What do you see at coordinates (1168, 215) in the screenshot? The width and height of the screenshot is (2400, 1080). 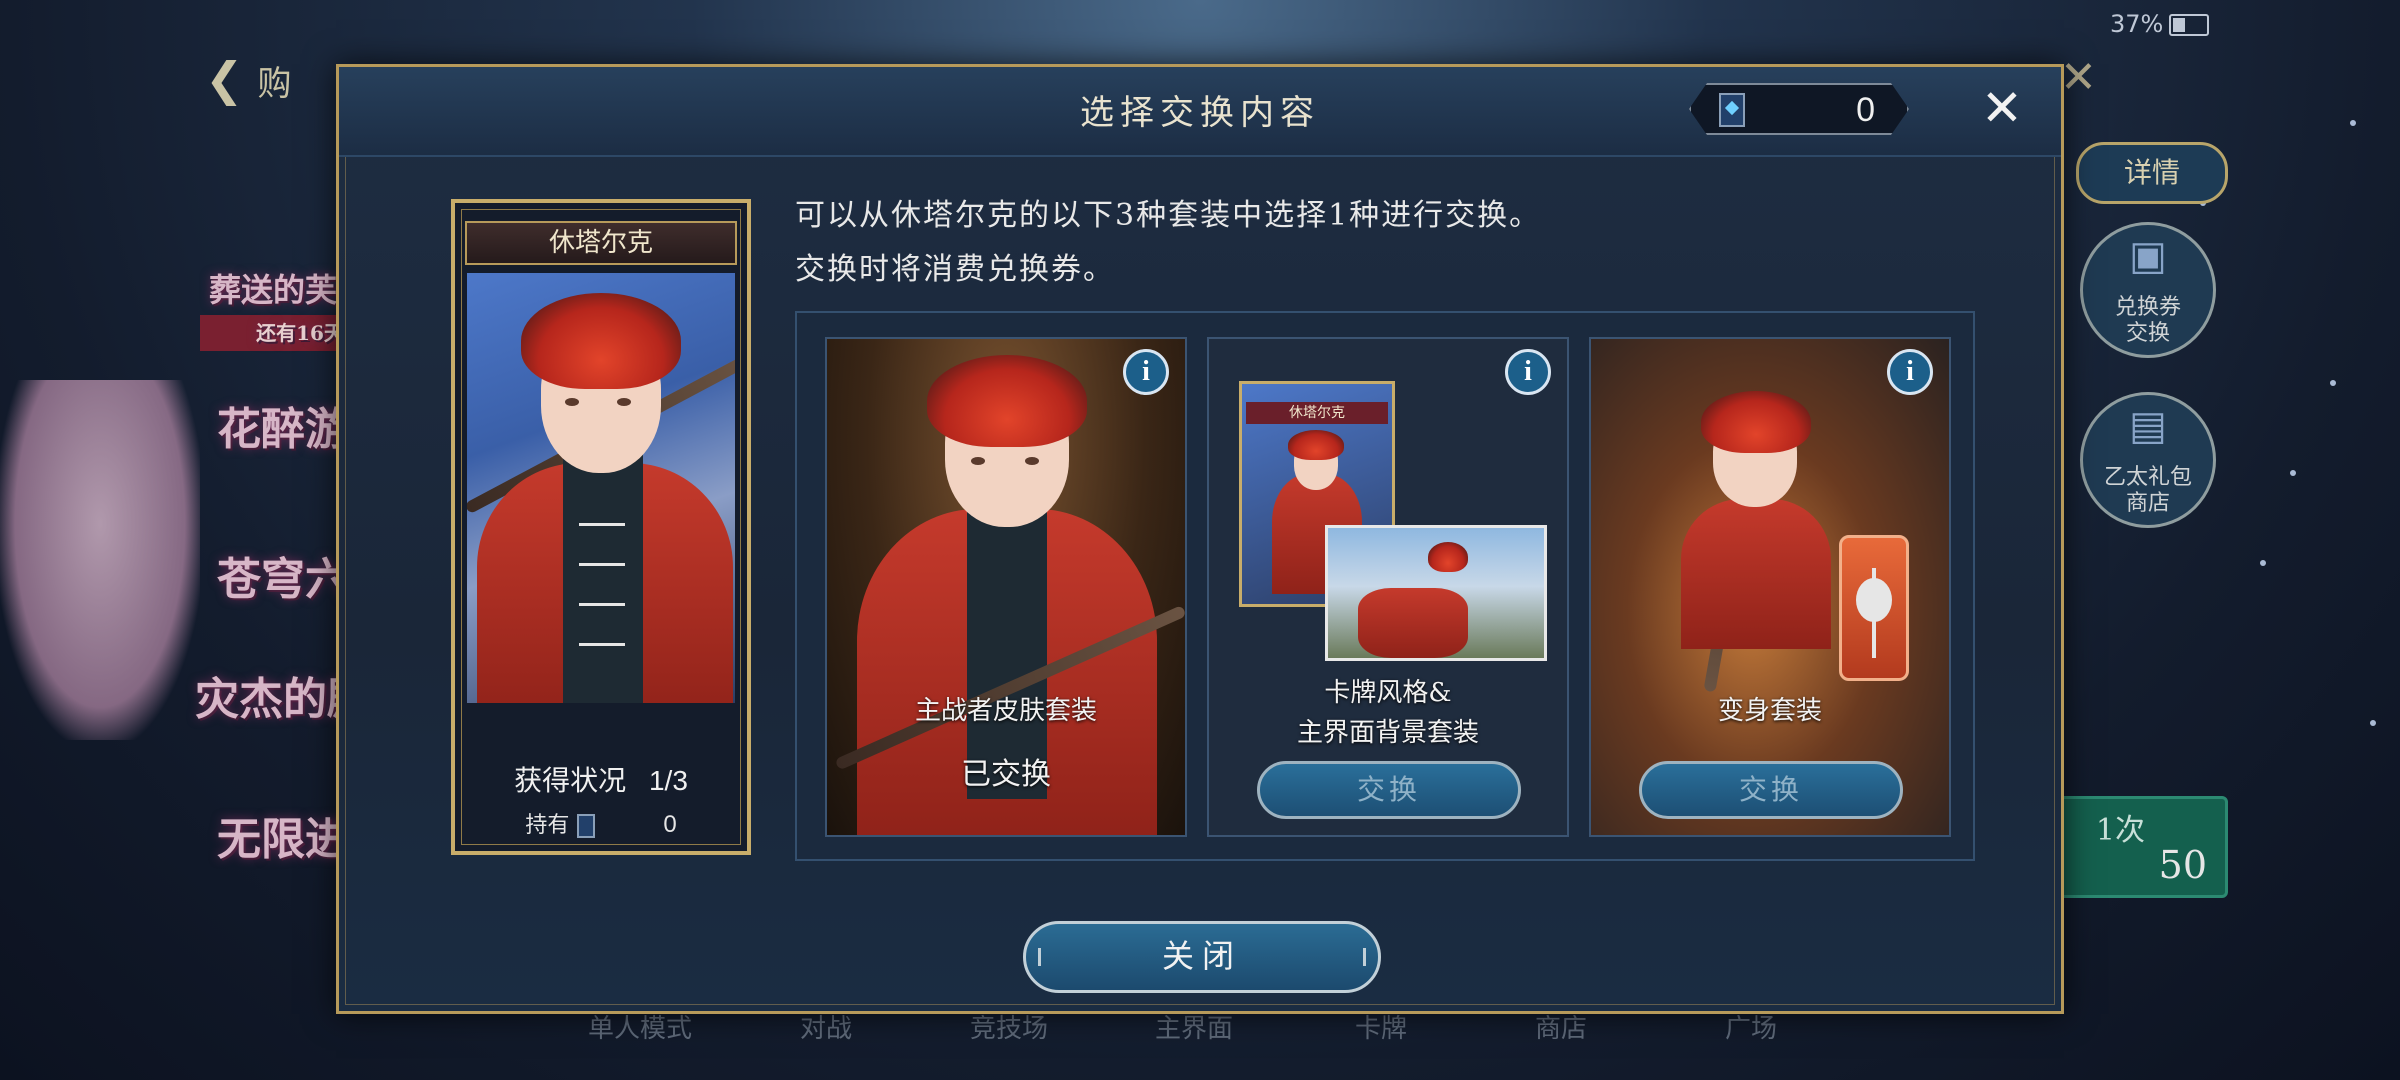 I see `description-line-1: 可以从休塔尔克的以下3种套装中选择1种进行交换。` at bounding box center [1168, 215].